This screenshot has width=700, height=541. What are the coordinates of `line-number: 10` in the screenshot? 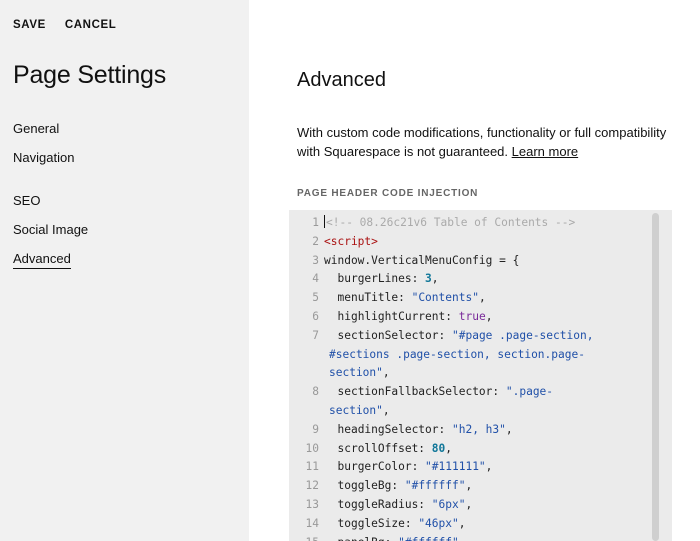 It's located at (312, 448).